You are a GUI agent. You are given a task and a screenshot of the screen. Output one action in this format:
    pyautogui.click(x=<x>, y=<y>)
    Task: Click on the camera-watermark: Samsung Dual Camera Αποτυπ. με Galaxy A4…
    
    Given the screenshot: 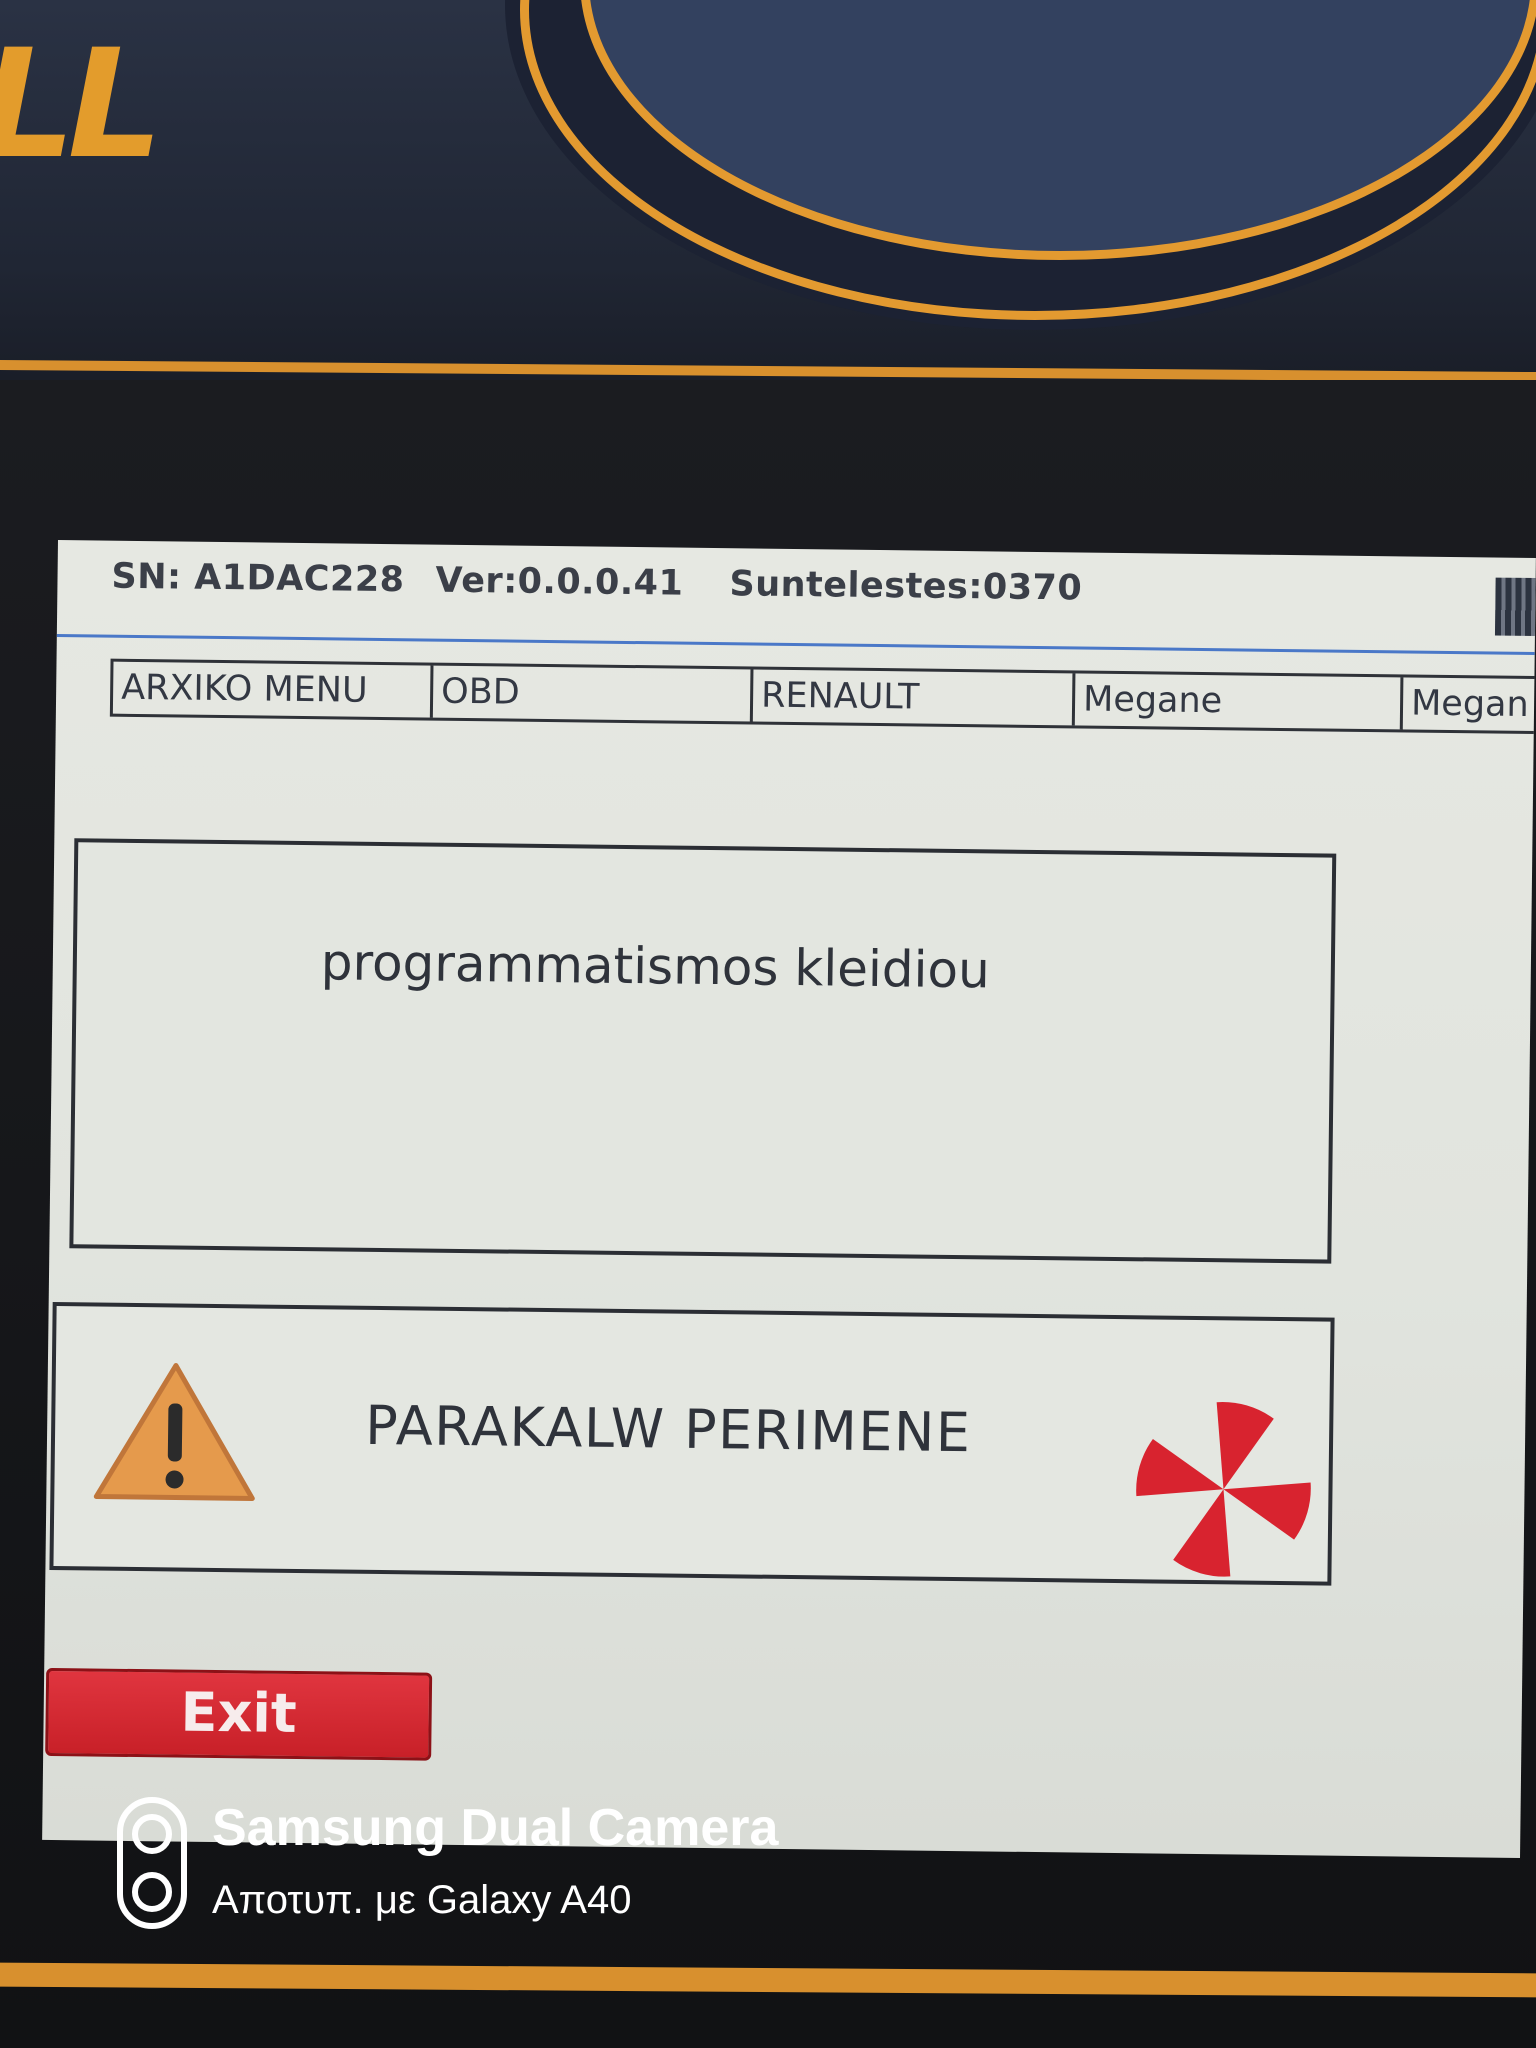 What is the action you would take?
    pyautogui.click(x=566, y=1866)
    